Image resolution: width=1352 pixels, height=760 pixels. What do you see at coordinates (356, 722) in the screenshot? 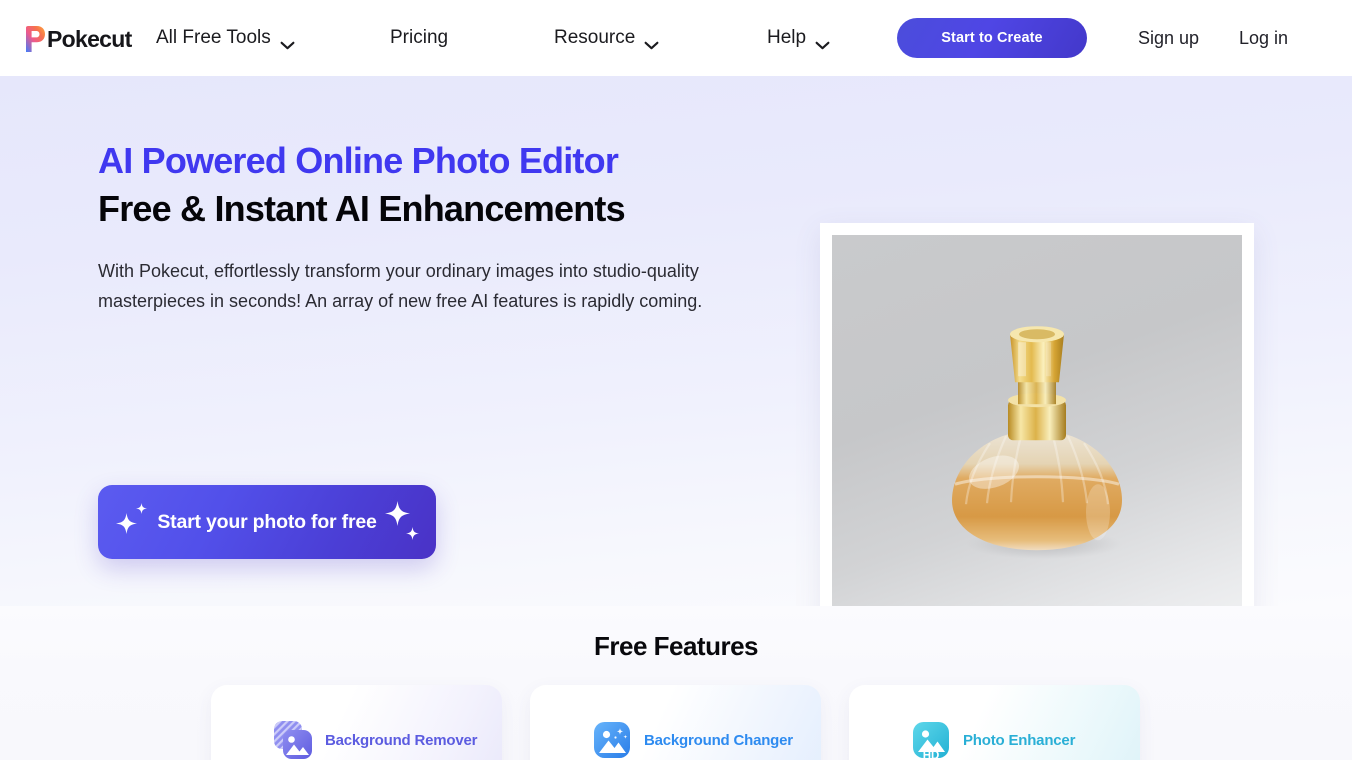
I see `feature-card-background-remover: Background Remover` at bounding box center [356, 722].